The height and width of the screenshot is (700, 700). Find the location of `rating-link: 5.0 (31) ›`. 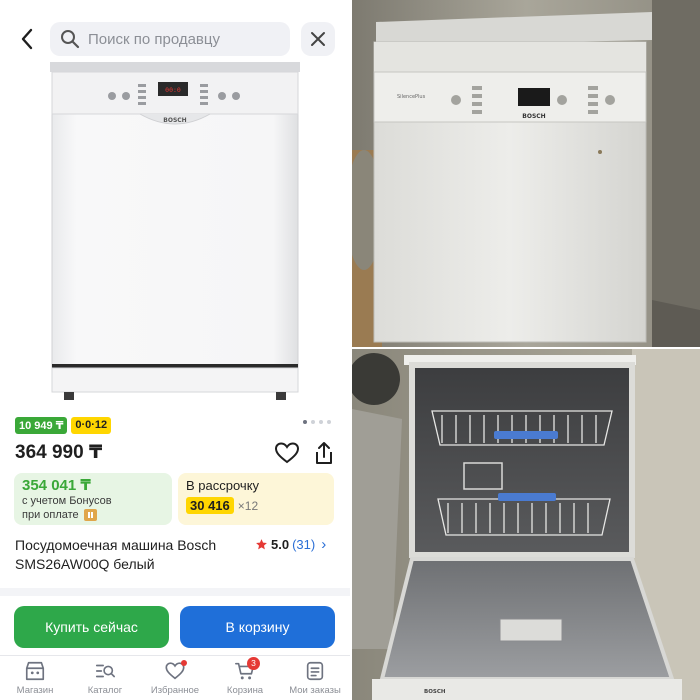

rating-link: 5.0 (31) › is located at coordinates (290, 544).